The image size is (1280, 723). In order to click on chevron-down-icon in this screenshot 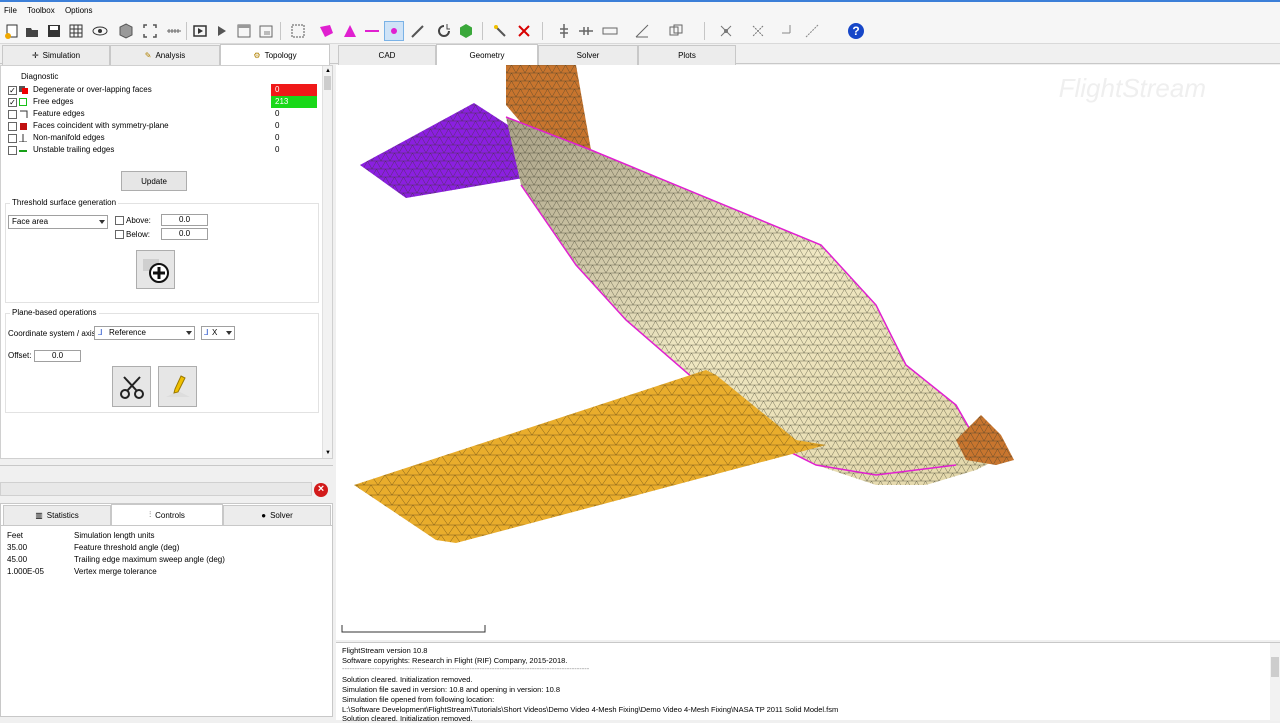, I will do `click(102, 222)`.